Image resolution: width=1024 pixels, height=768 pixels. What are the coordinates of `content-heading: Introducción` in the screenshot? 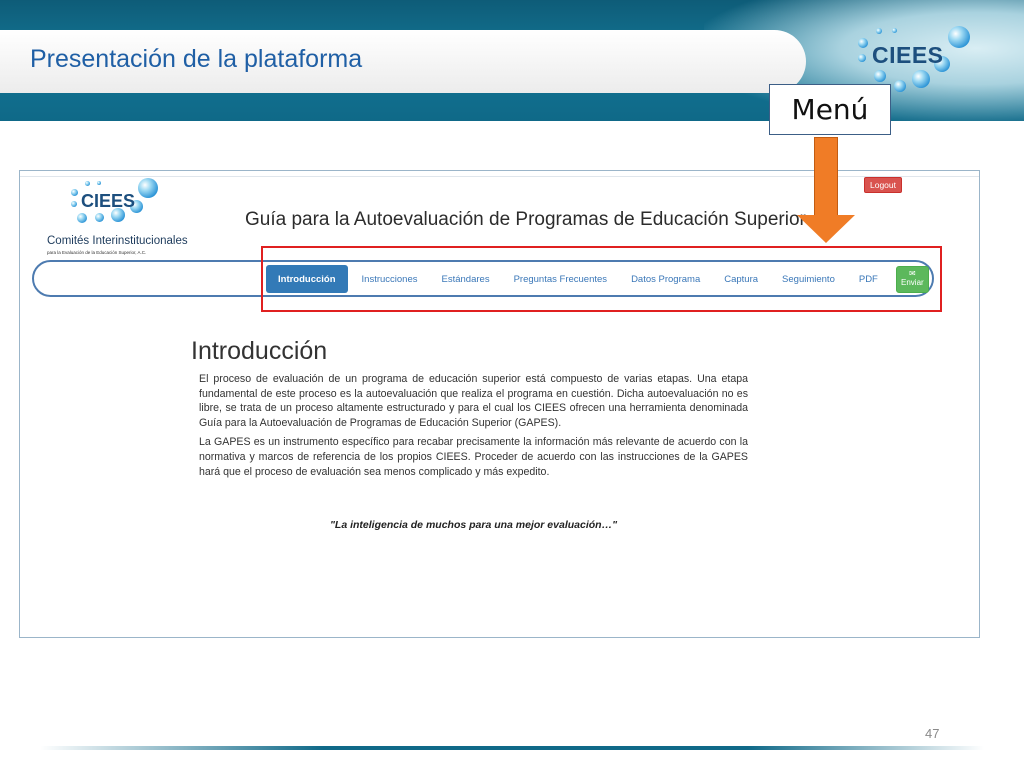 It's located at (259, 351).